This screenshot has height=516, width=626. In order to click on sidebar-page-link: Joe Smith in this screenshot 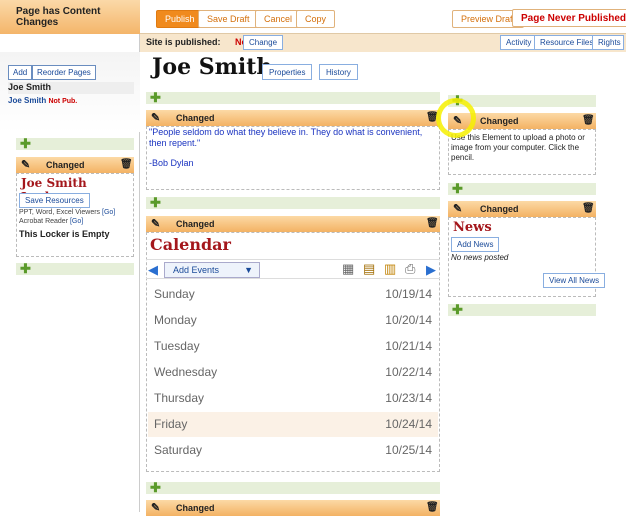, I will do `click(27, 100)`.